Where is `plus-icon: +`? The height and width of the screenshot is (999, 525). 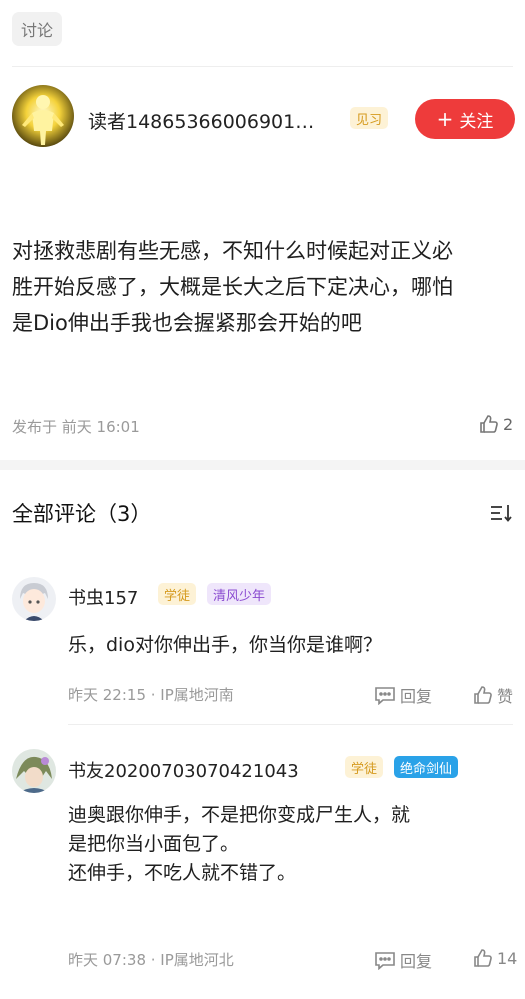 plus-icon: + is located at coordinates (445, 119).